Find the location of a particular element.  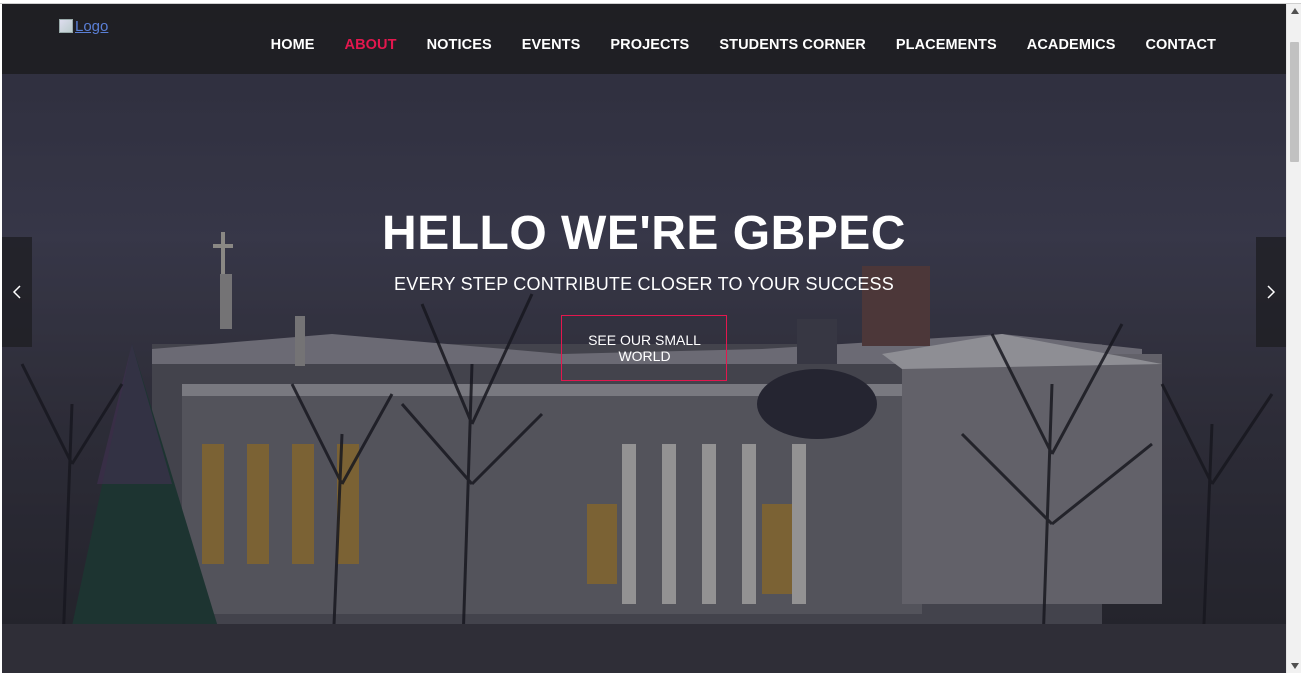

nav-link-home: HOME is located at coordinates (293, 45).